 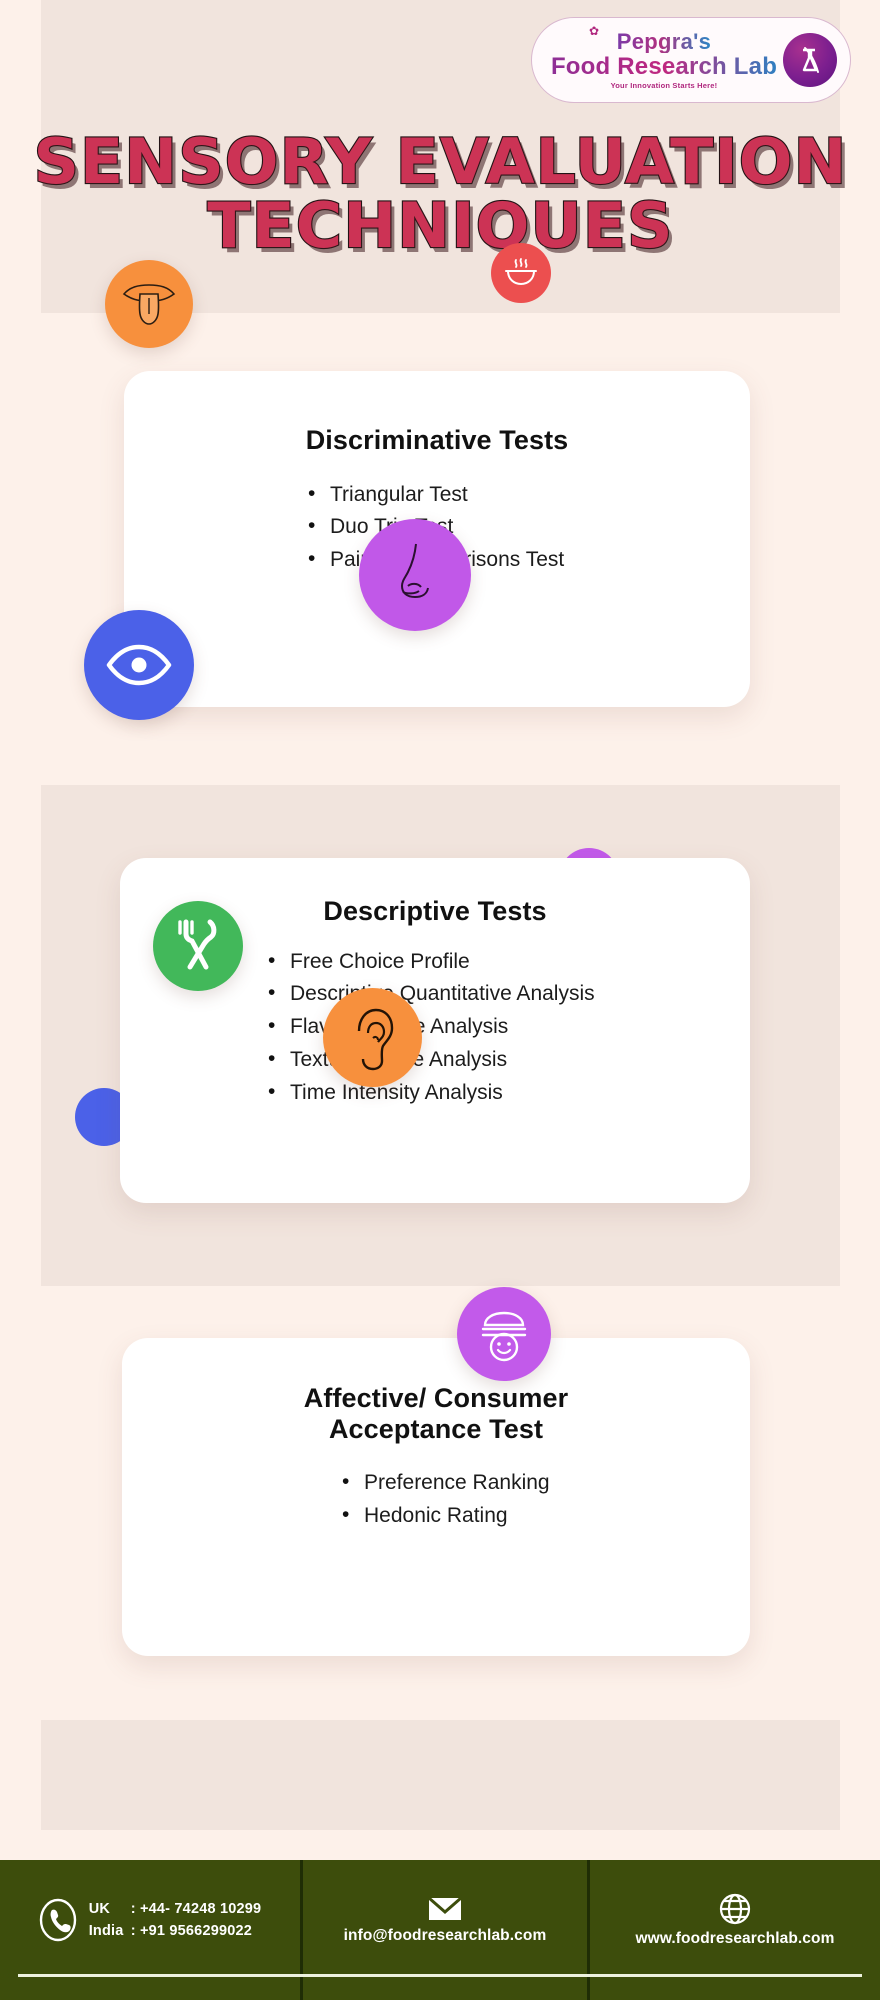 I want to click on footer-website-block: www.foodresearchlab.com, so click(x=735, y=1930).